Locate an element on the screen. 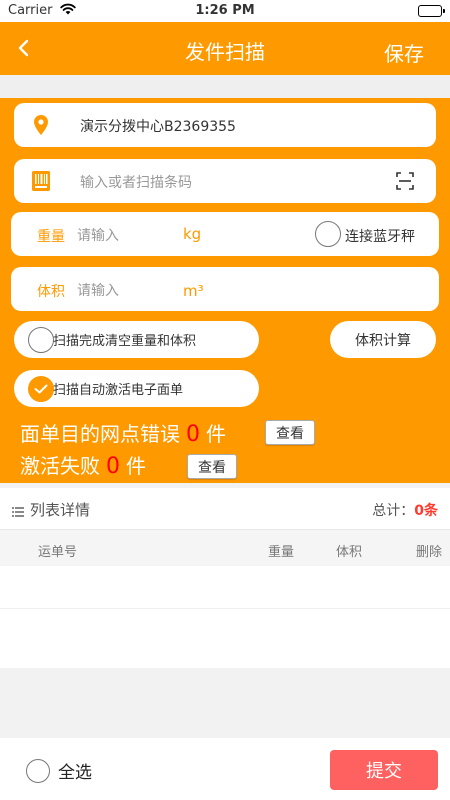 The height and width of the screenshot is (800, 450). bottom-bar: 全选 提交 is located at coordinates (225, 769).